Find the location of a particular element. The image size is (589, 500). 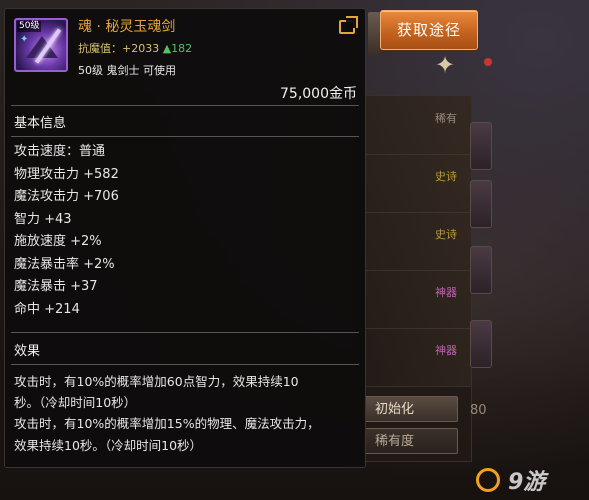

item-price: 75,000金币 is located at coordinates (318, 94).